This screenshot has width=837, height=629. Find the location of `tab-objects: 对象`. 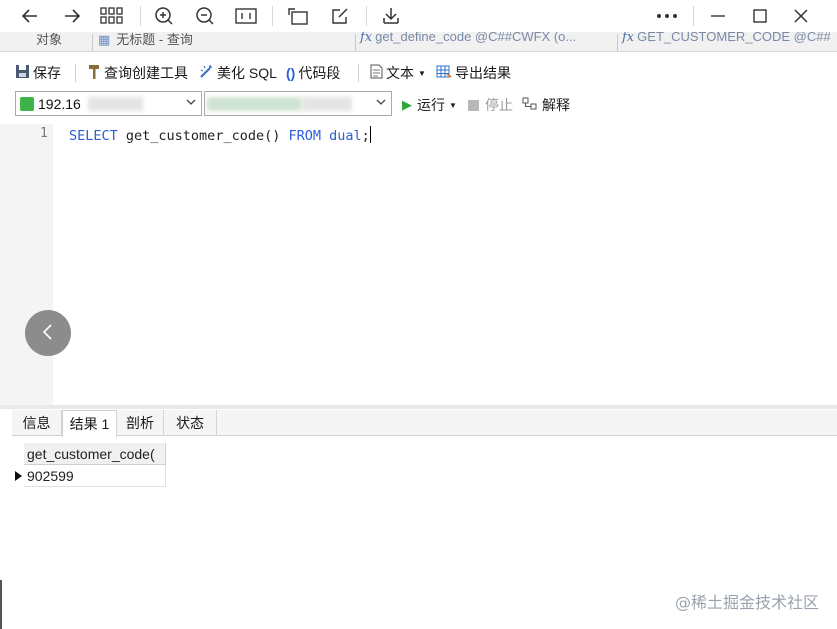

tab-objects: 对象 is located at coordinates (49, 40).